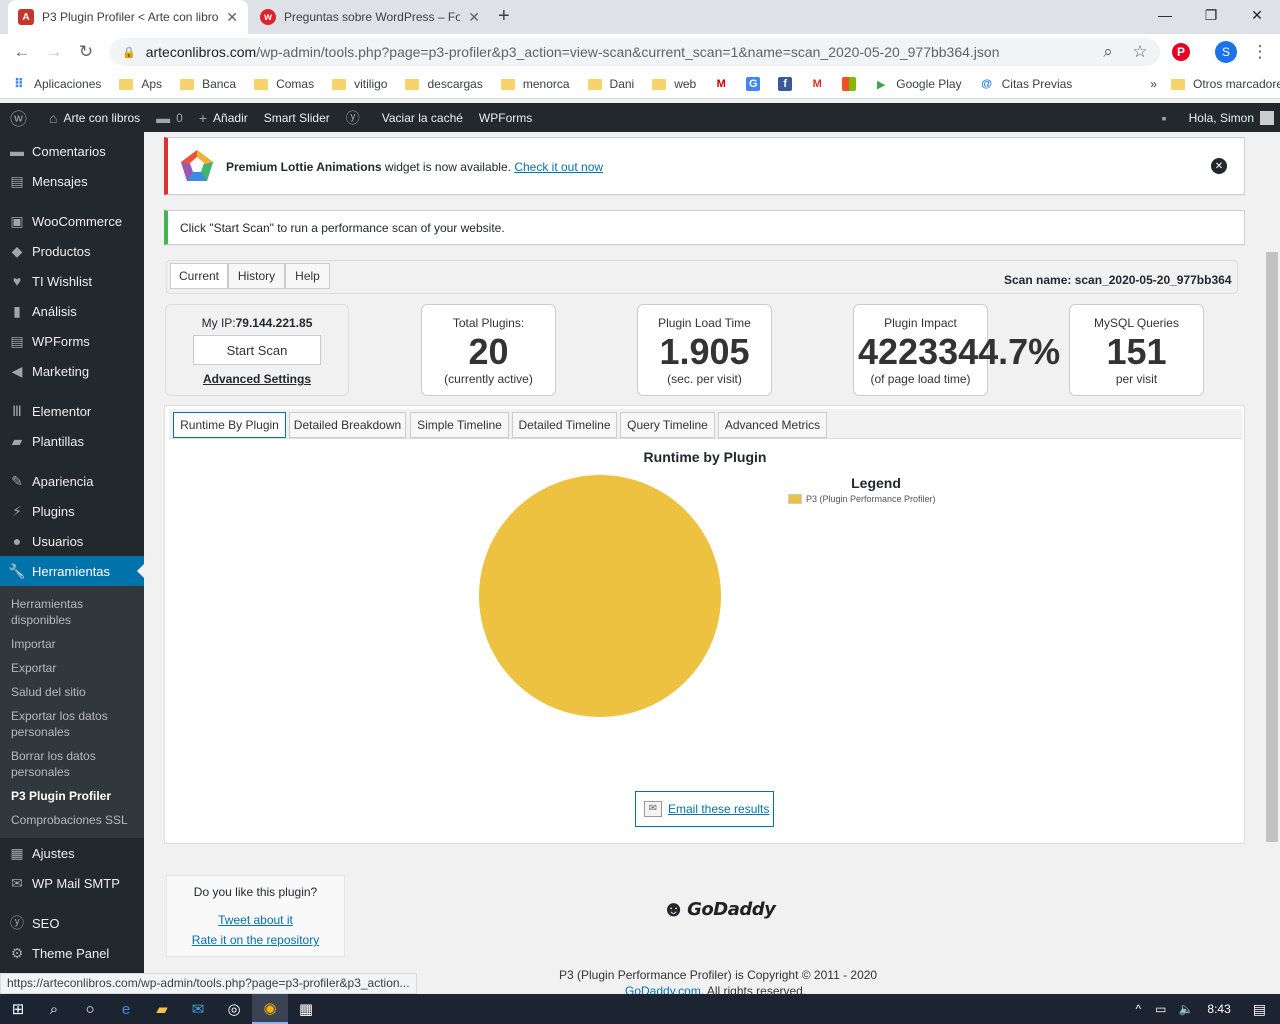 Image resolution: width=1280 pixels, height=1024 pixels. Describe the element at coordinates (757, 84) in the screenshot. I see `bookmark-translate: G` at that location.